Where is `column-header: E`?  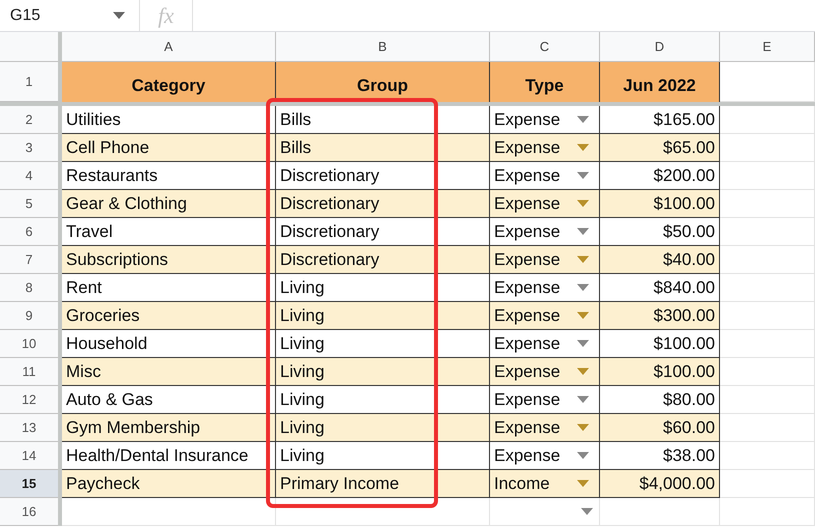 column-header: E is located at coordinates (767, 47).